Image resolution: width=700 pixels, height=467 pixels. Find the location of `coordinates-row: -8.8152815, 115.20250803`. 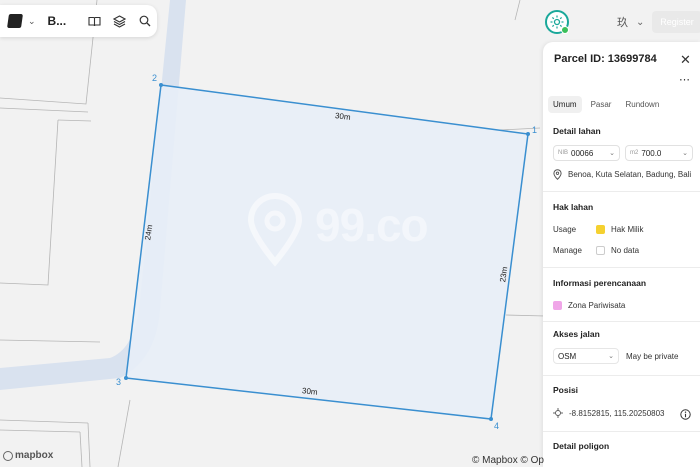

coordinates-row: -8.8152815, 115.20250803 is located at coordinates (609, 413).